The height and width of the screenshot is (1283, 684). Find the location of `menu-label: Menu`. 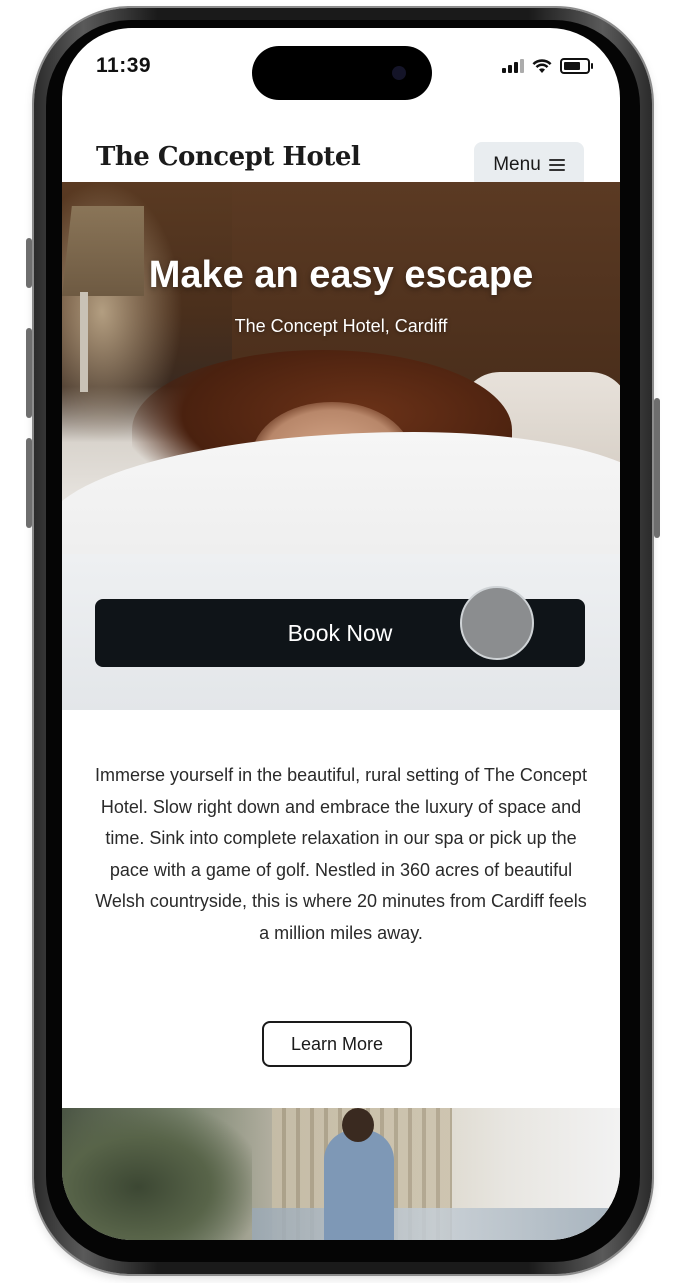

menu-label: Menu is located at coordinates (517, 164).